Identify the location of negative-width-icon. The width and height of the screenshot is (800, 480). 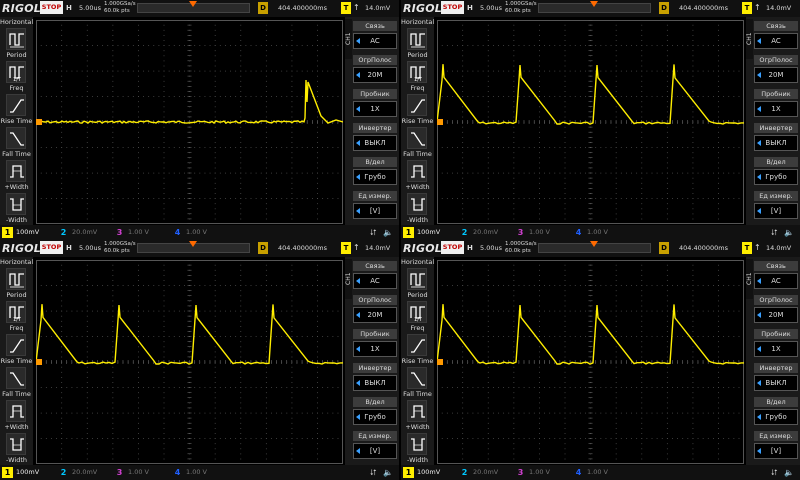
(418, 444).